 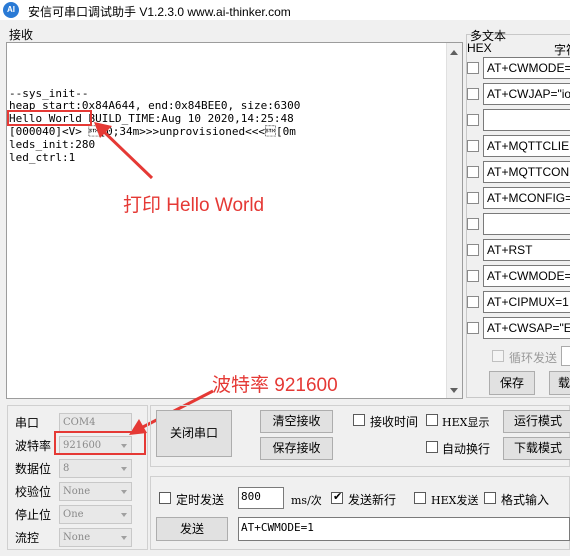 I want to click on save-receive-button: 保存接收, so click(x=296, y=448).